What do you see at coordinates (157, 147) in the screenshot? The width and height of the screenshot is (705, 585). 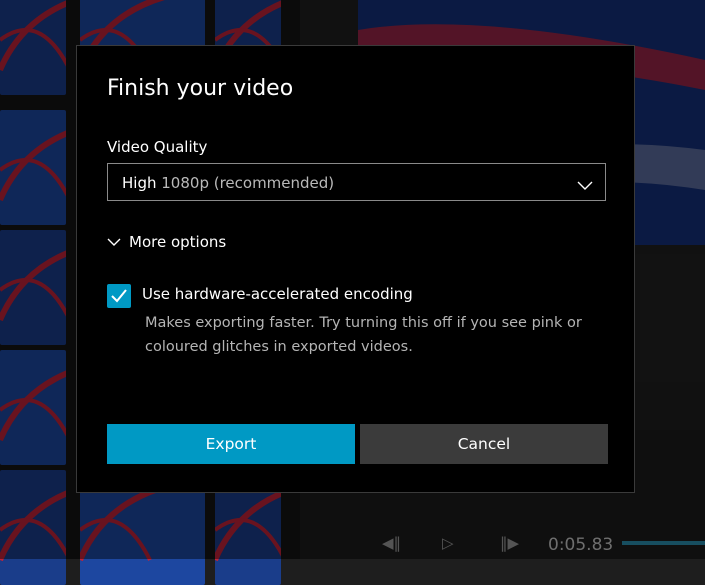 I see `video-quality-label: Video Quality` at bounding box center [157, 147].